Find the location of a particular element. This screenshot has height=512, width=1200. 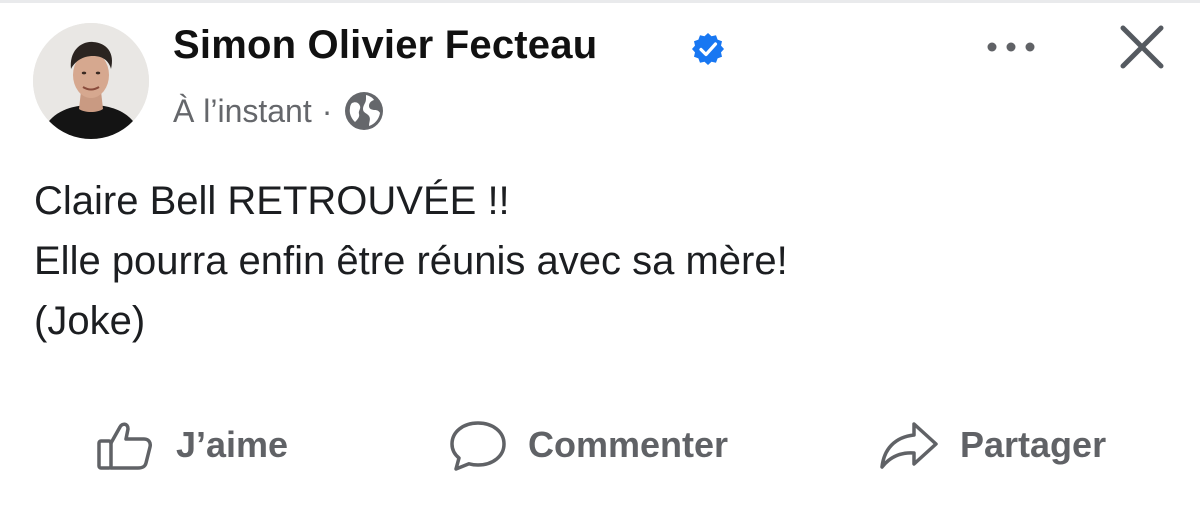

profile-photo is located at coordinates (91, 81).